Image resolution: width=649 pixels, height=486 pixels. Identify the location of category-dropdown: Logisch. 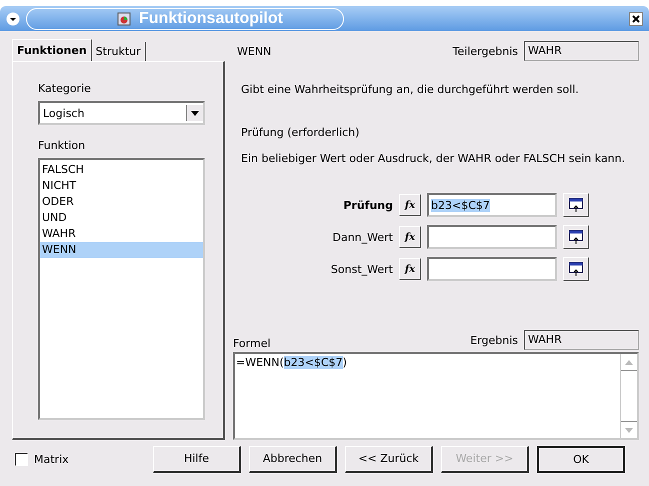
(121, 113).